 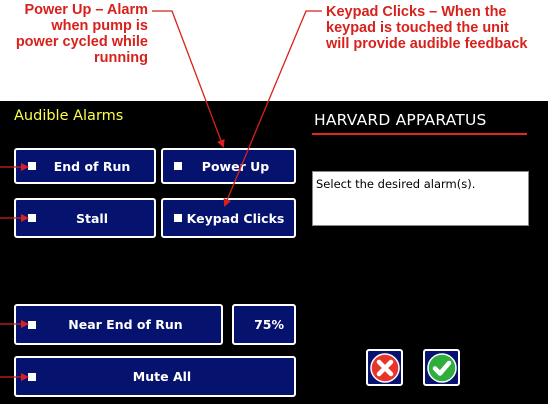 I want to click on end-of-run-checkbox, so click(x=32, y=166).